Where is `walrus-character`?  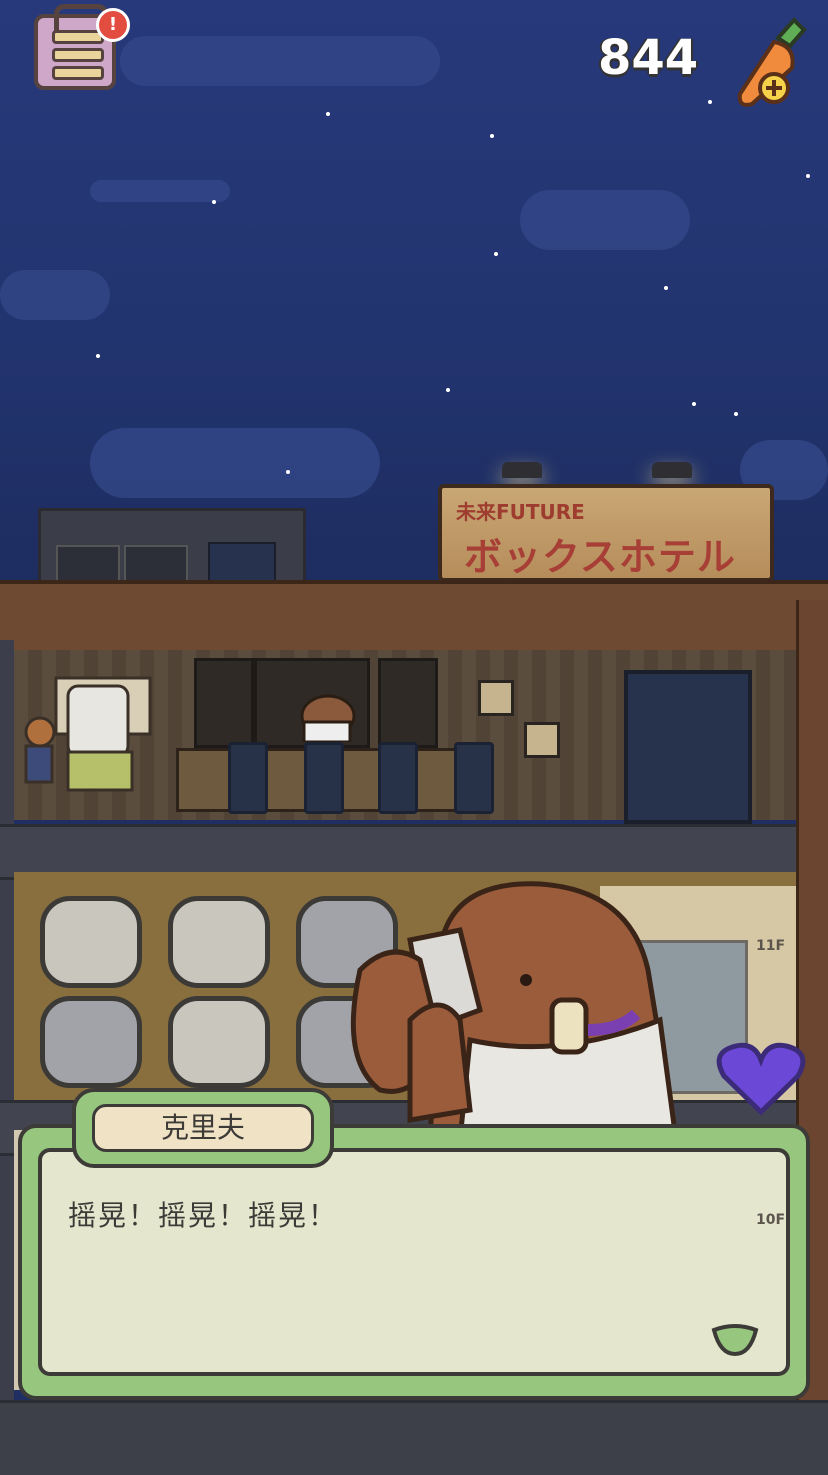
walrus-character is located at coordinates (505, 1010).